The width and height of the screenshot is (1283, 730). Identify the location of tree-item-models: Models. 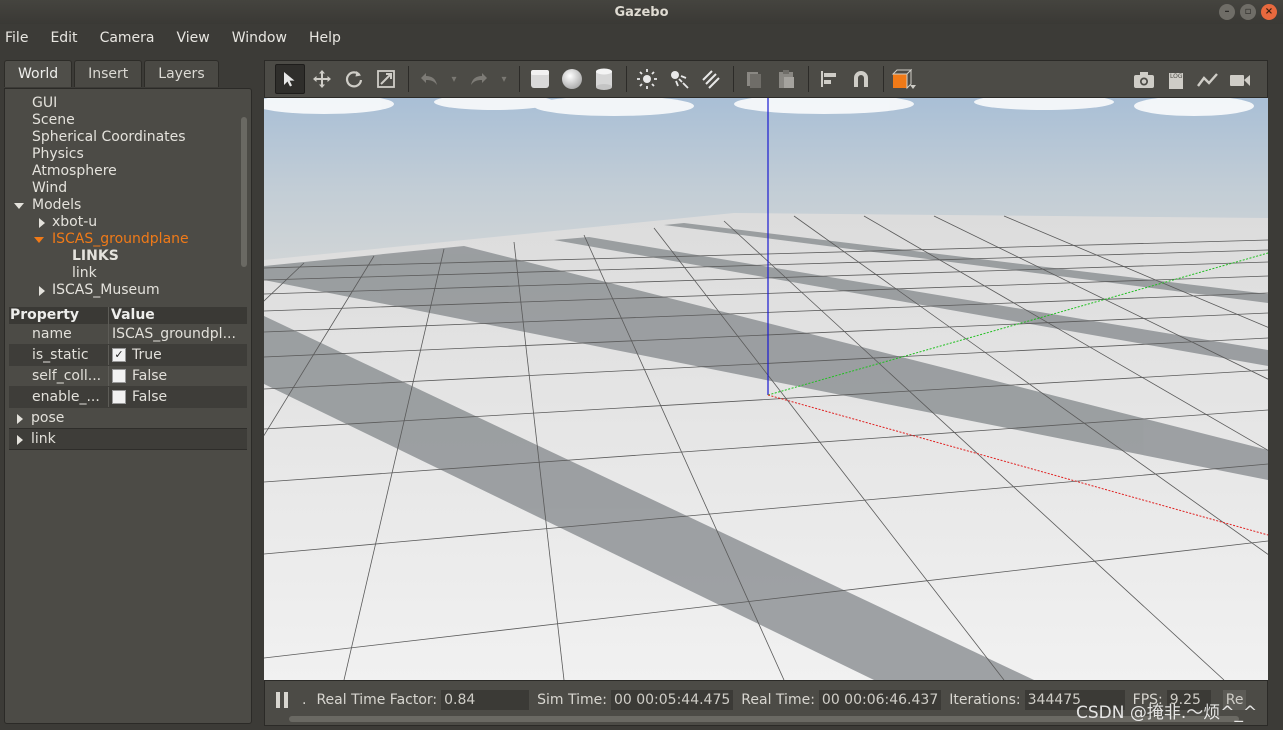
(122, 205).